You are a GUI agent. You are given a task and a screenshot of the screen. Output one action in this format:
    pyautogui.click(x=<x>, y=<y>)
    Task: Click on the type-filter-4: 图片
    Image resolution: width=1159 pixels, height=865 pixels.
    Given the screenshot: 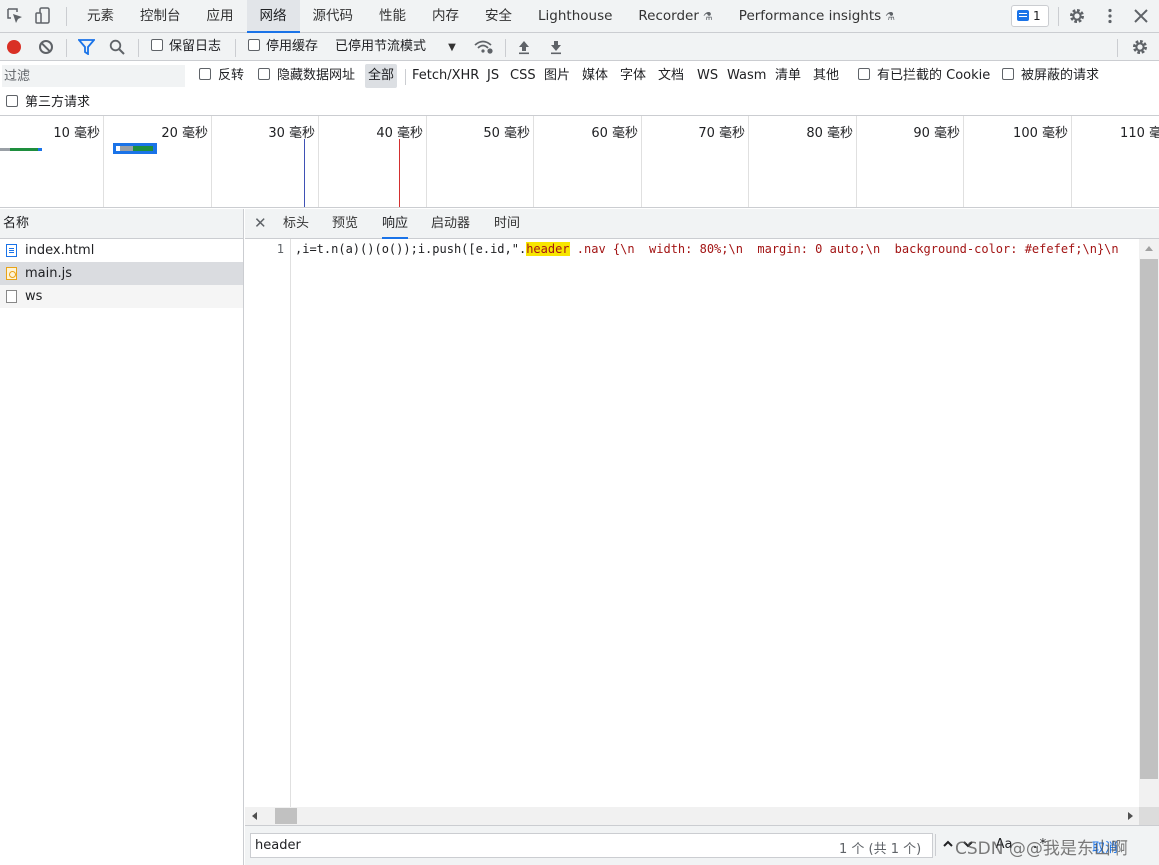 What is the action you would take?
    pyautogui.click(x=557, y=76)
    